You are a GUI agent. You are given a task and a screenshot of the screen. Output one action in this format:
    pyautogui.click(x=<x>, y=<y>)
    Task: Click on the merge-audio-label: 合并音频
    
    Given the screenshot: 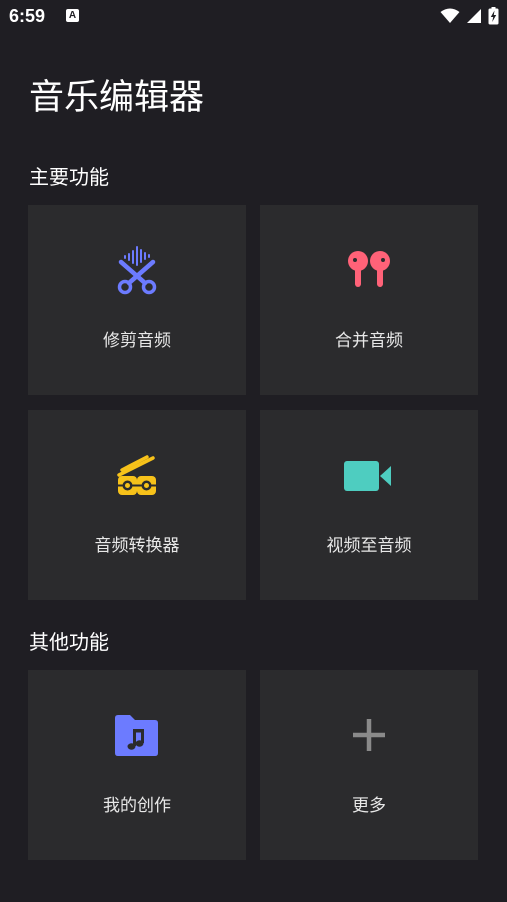 What is the action you would take?
    pyautogui.click(x=369, y=341)
    